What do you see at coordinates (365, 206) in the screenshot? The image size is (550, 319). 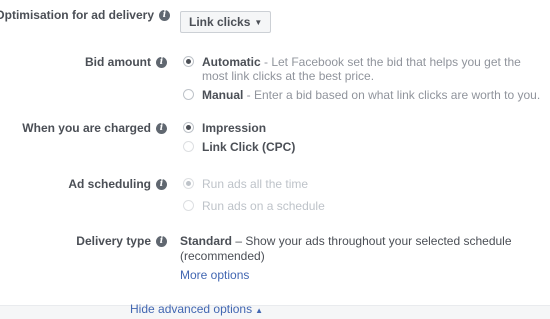 I see `scheduling-schedule-option: Run ads on a schedule` at bounding box center [365, 206].